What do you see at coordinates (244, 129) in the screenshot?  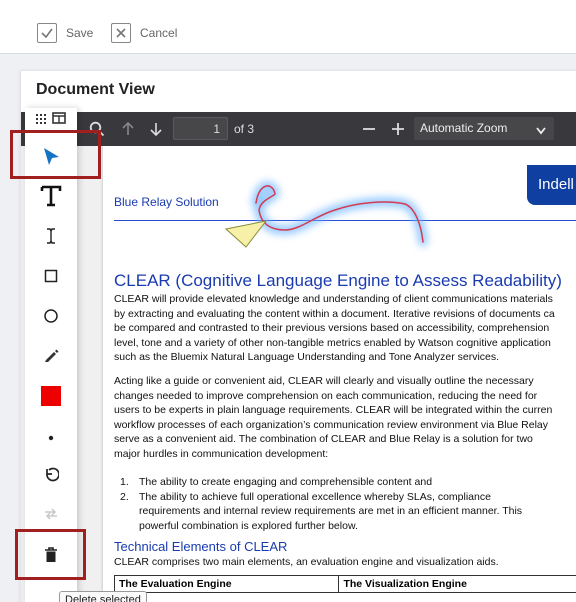 I see `page-count: of 3` at bounding box center [244, 129].